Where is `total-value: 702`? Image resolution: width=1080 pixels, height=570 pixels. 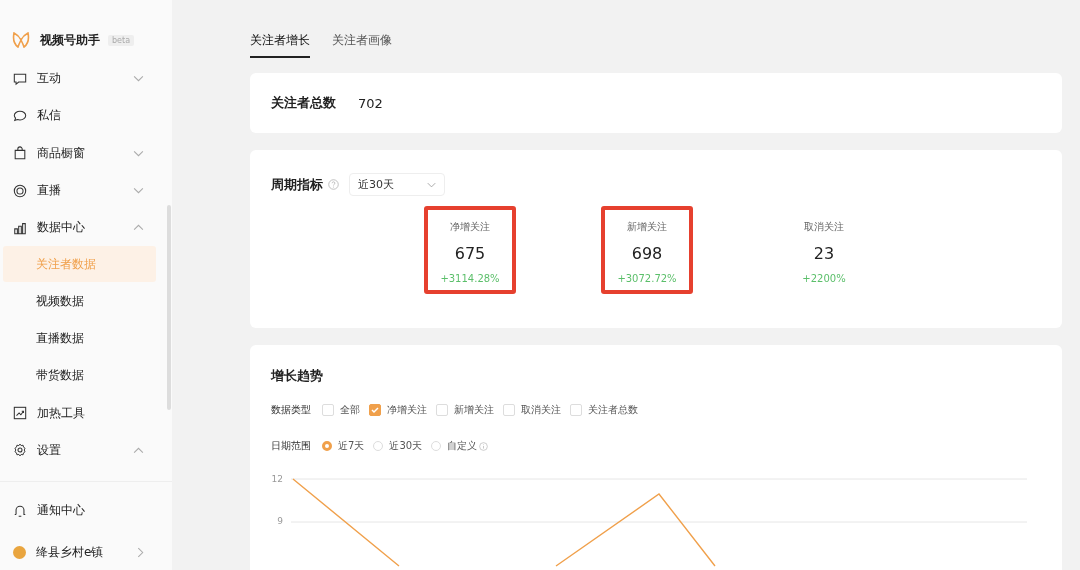 total-value: 702 is located at coordinates (370, 103).